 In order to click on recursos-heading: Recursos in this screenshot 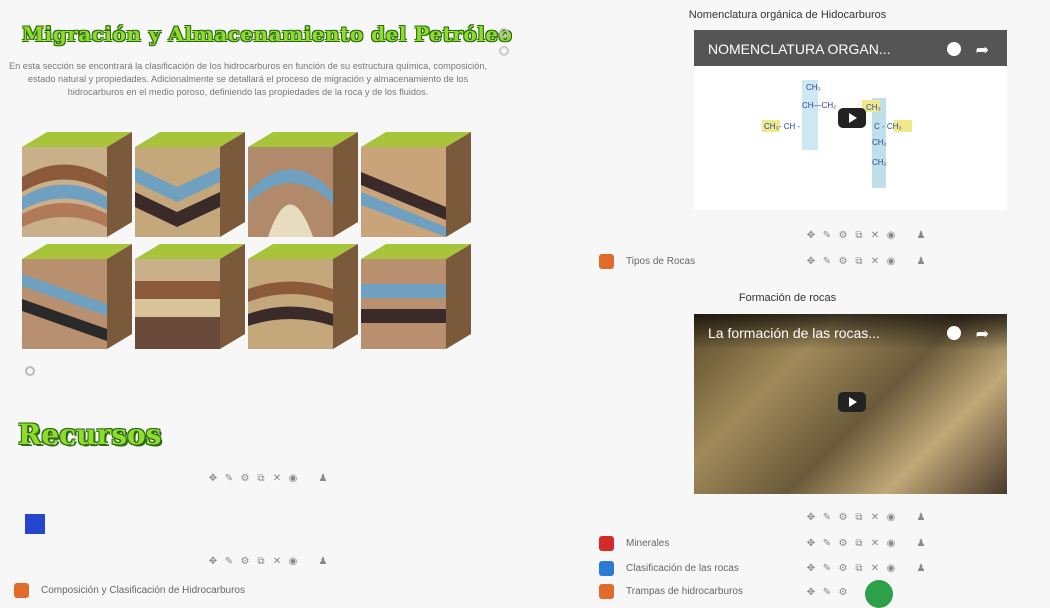, I will do `click(90, 434)`.